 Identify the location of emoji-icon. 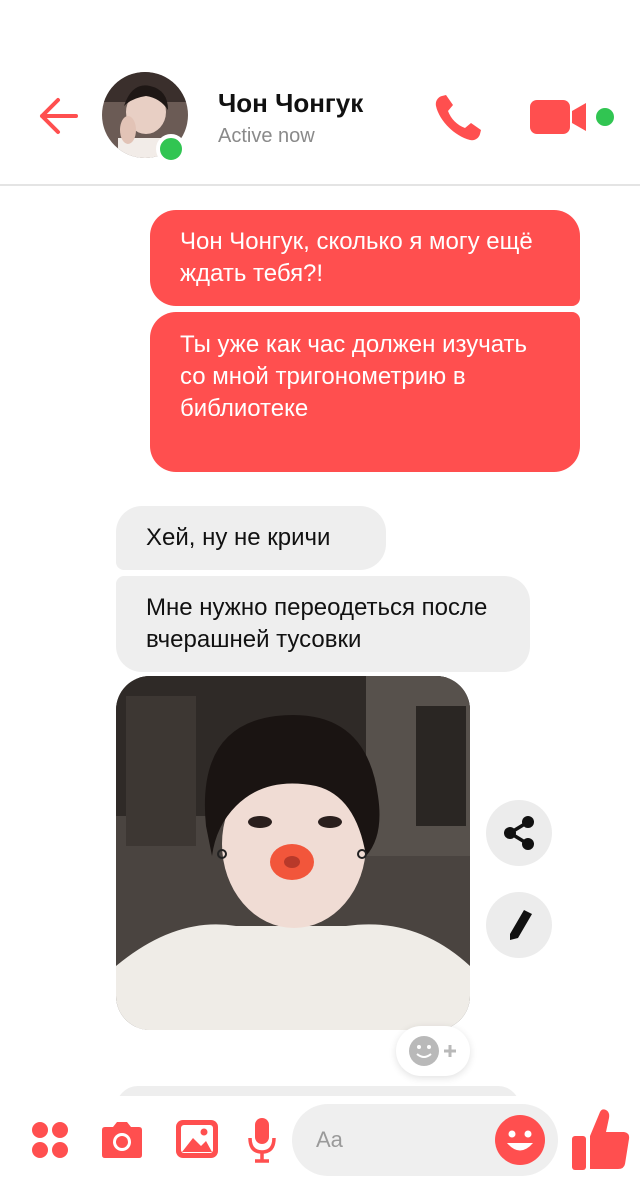
(520, 1140).